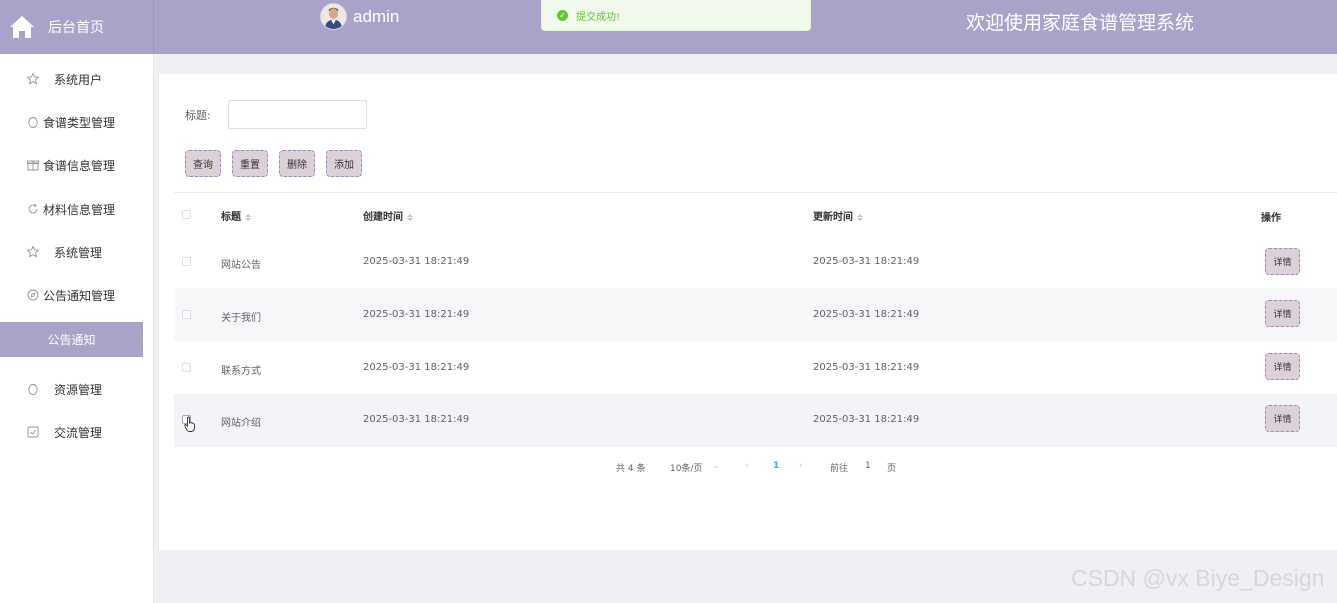 The image size is (1337, 603). What do you see at coordinates (631, 469) in the screenshot?
I see `pagination-total: 共 4 条` at bounding box center [631, 469].